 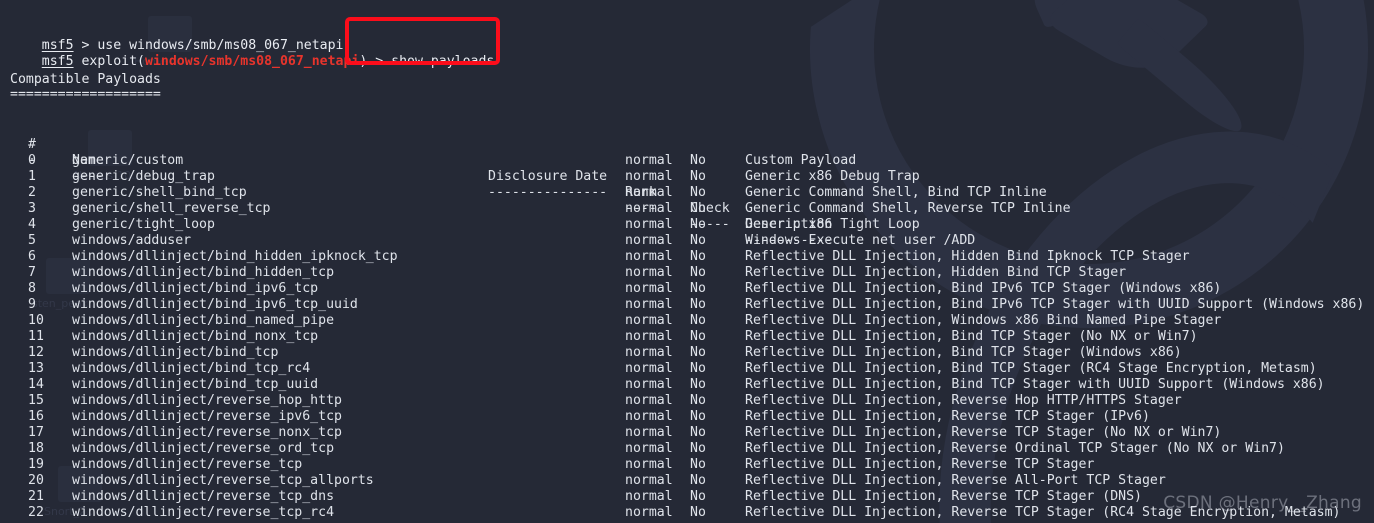 What do you see at coordinates (896, 192) in the screenshot?
I see `payload-description: Generic Command Shell, Bind TCP Inline` at bounding box center [896, 192].